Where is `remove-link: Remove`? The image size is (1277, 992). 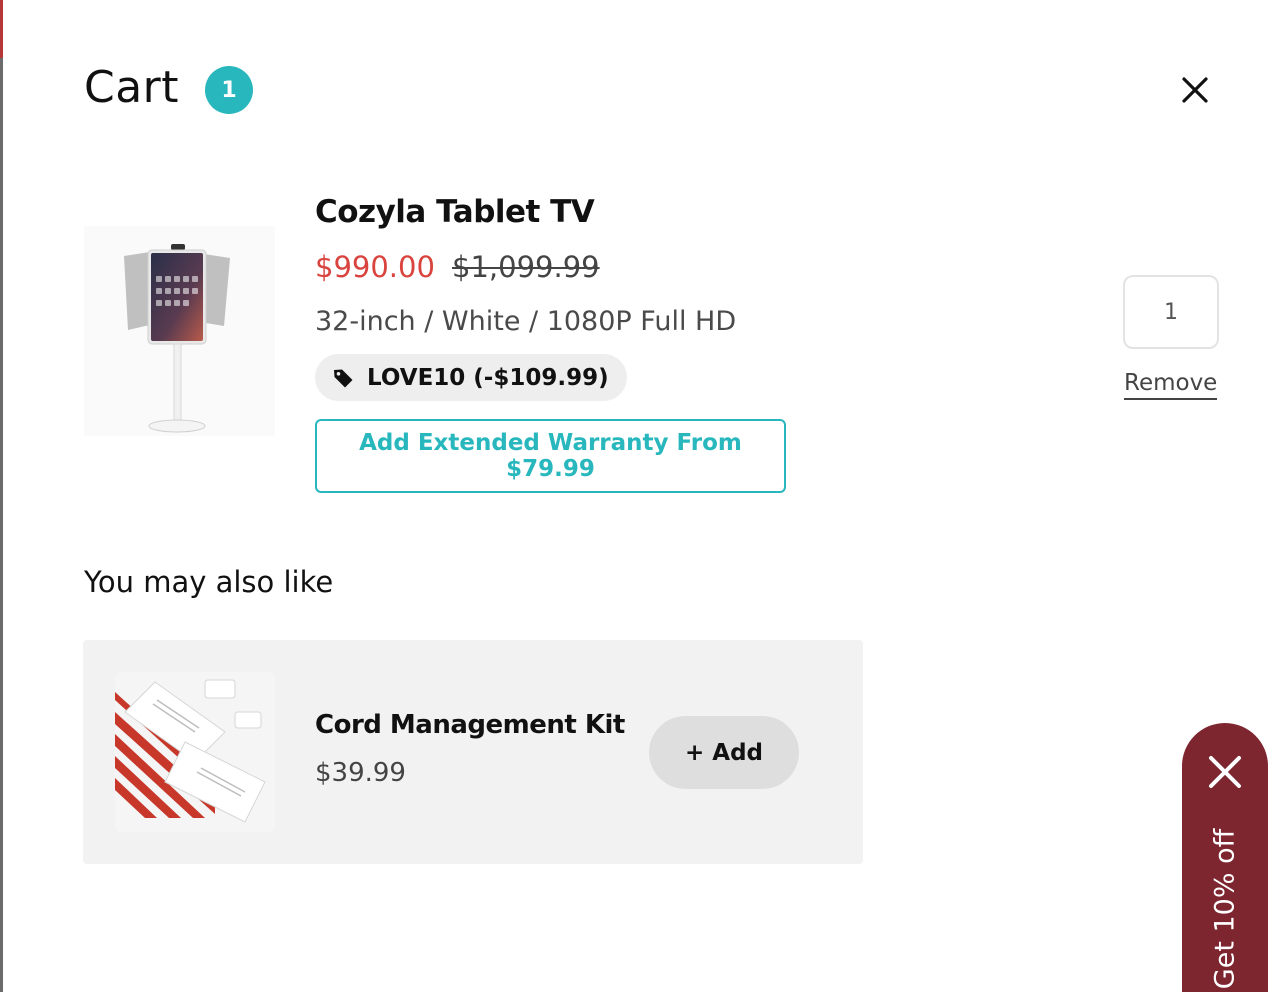 remove-link: Remove is located at coordinates (1171, 385).